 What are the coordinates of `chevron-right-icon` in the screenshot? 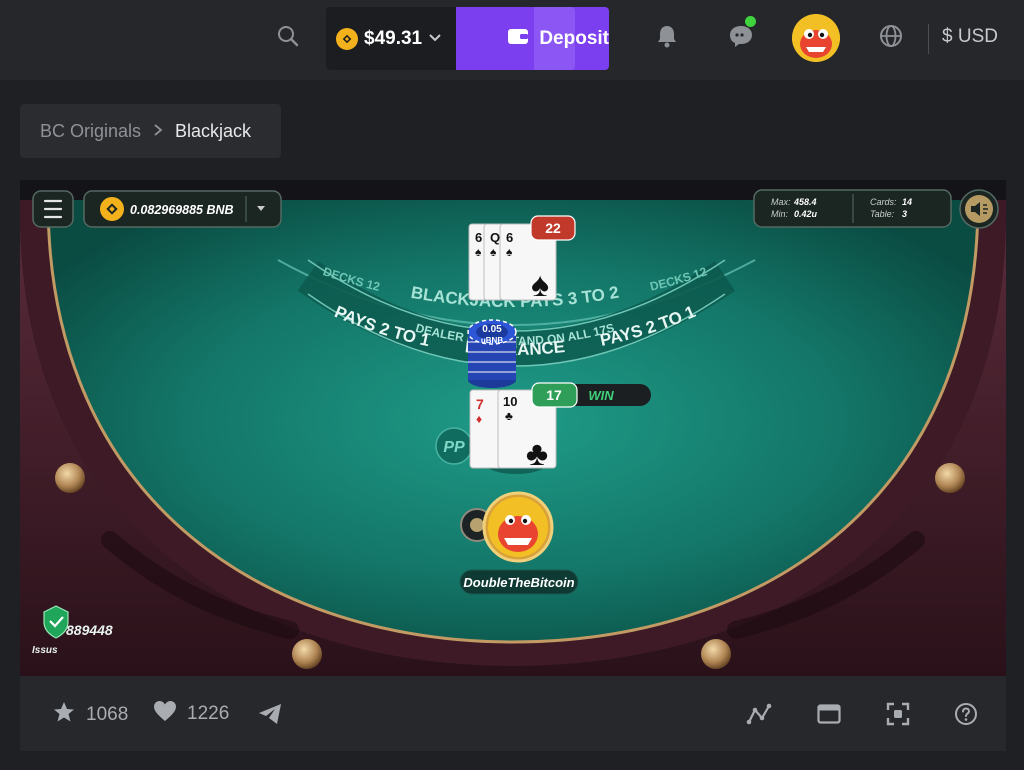 It's located at (158, 131).